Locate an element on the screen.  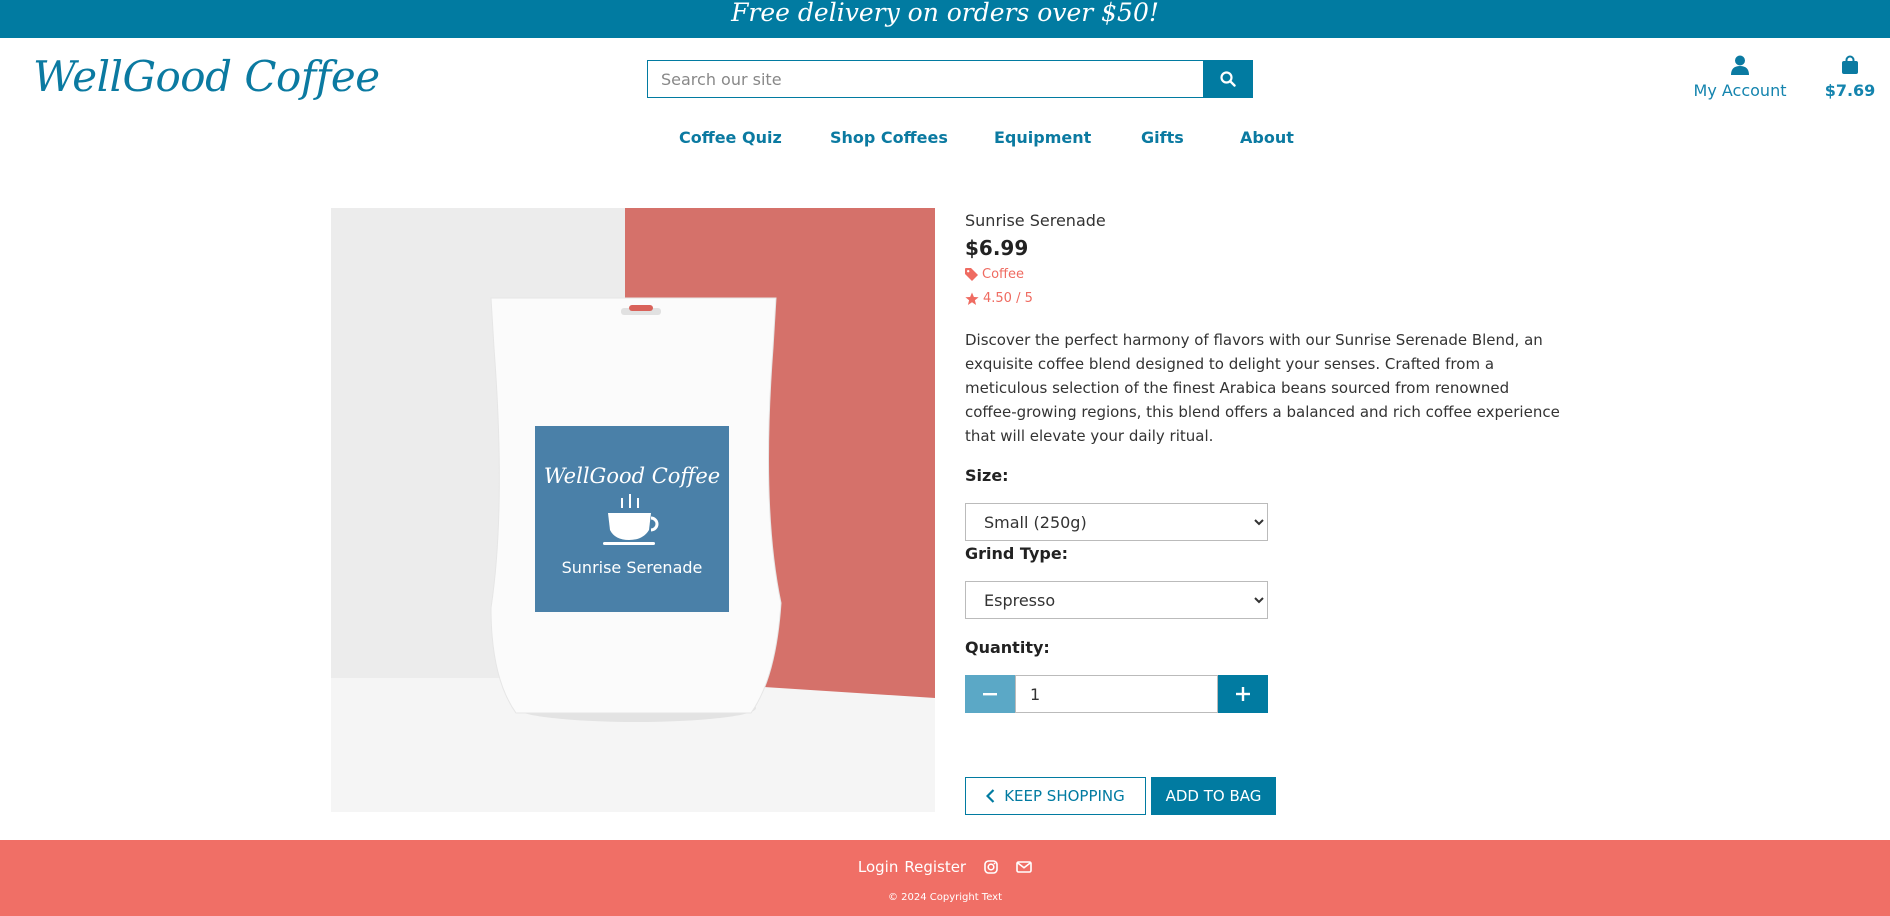
nav-item-coffee-quiz: Coffee Quiz is located at coordinates (730, 137).